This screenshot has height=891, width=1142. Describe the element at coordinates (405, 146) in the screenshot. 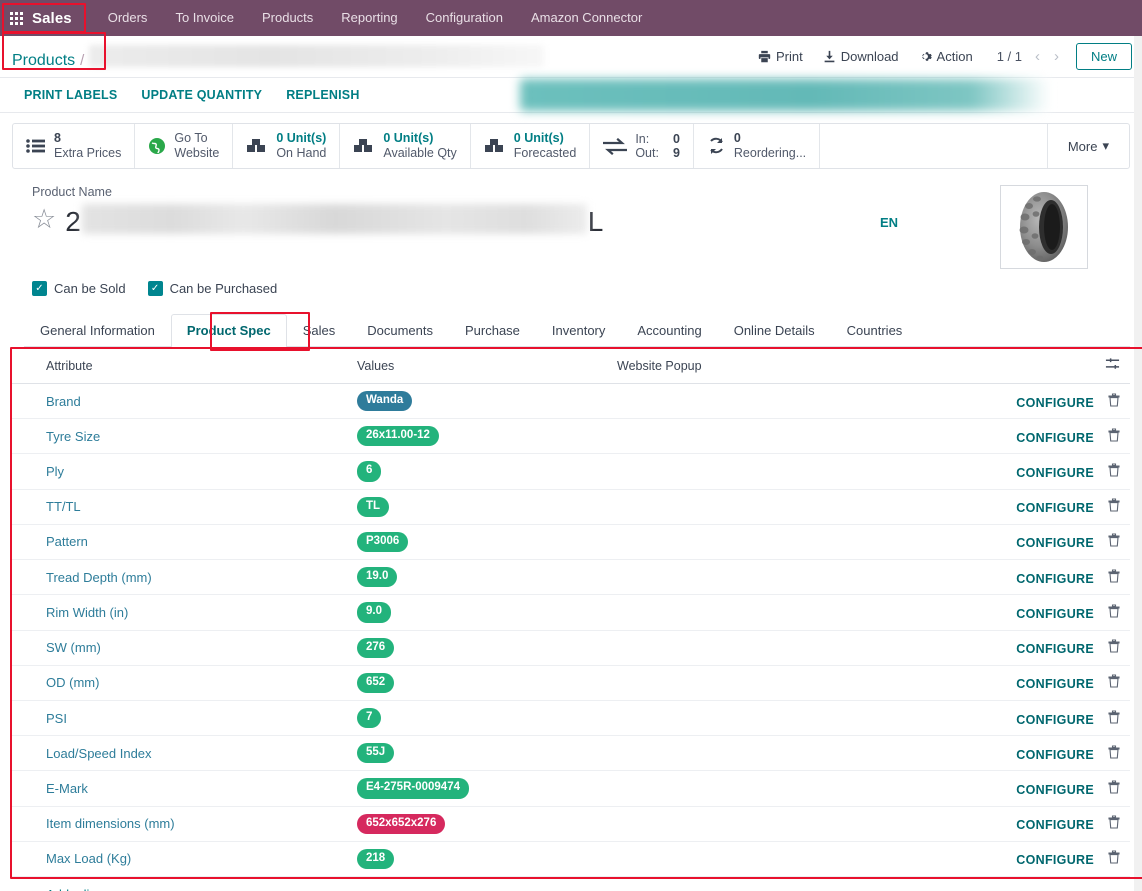

I see `stat-button-available-qty: 0 Unit(s) Available Qty` at that location.